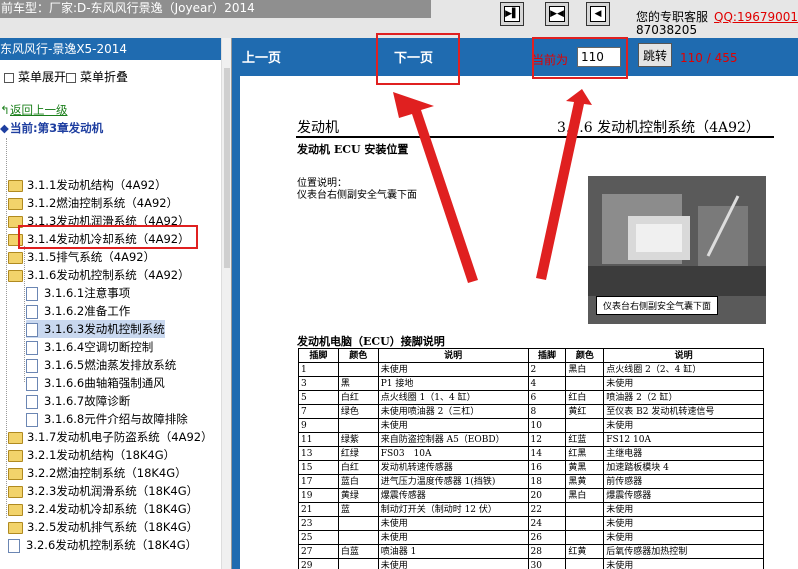 This screenshot has width=798, height=569. I want to click on arrow-to-page-input, so click(564, 184).